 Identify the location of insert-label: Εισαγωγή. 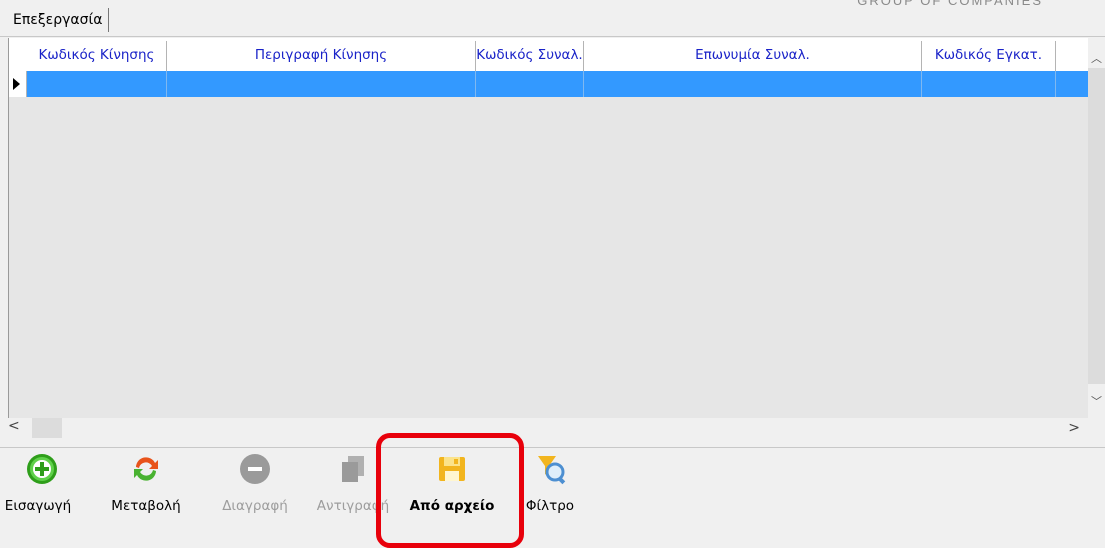
(38, 506).